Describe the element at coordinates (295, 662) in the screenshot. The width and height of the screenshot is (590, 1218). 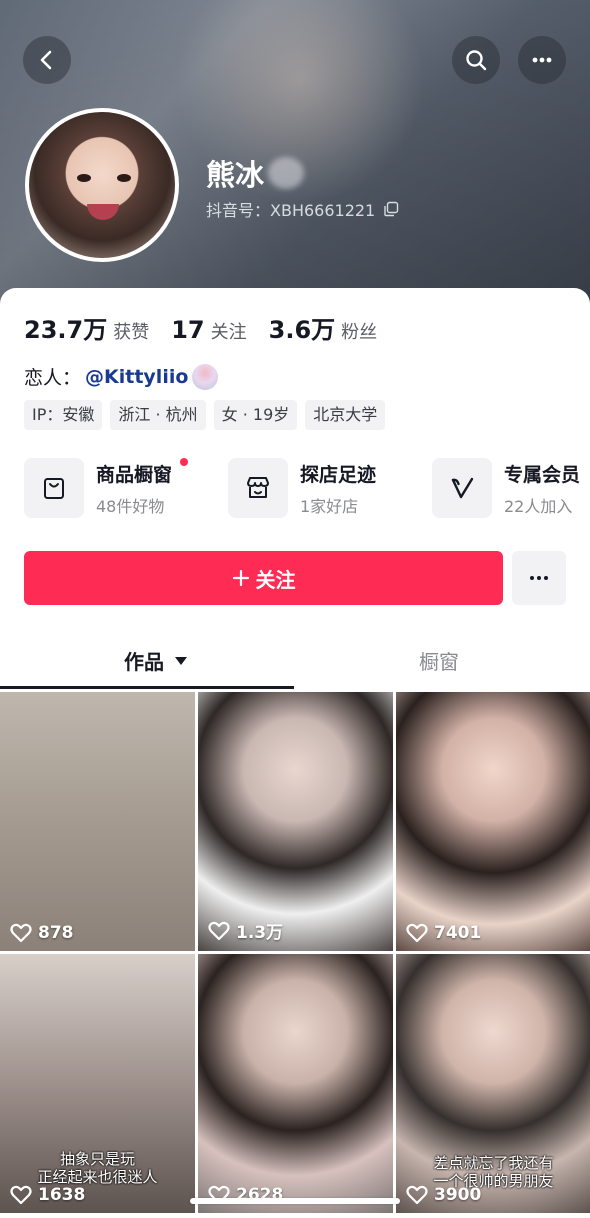
I see `content-tabs: 作品 橱窗` at that location.